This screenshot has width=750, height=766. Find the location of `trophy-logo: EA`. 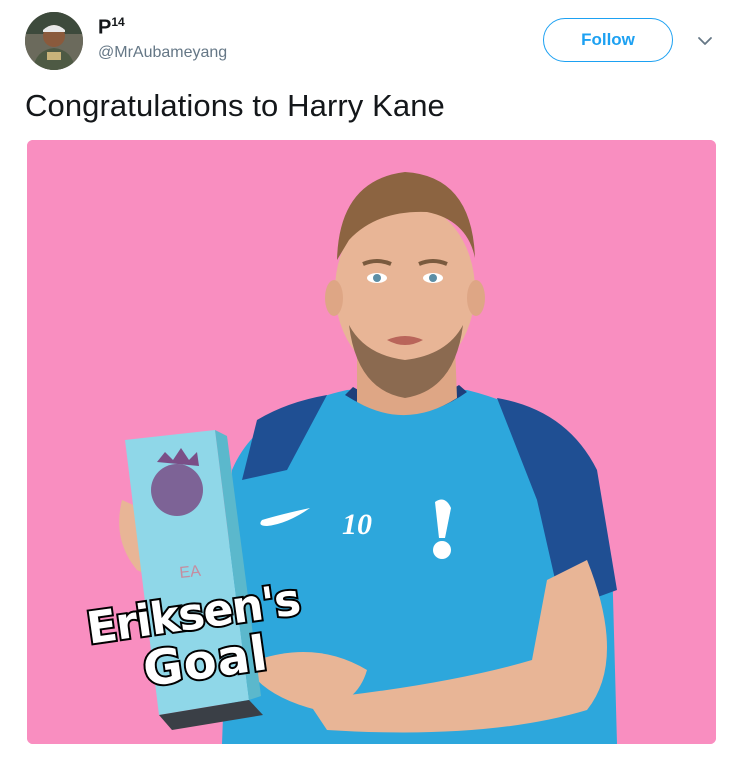

trophy-logo: EA is located at coordinates (190, 572).